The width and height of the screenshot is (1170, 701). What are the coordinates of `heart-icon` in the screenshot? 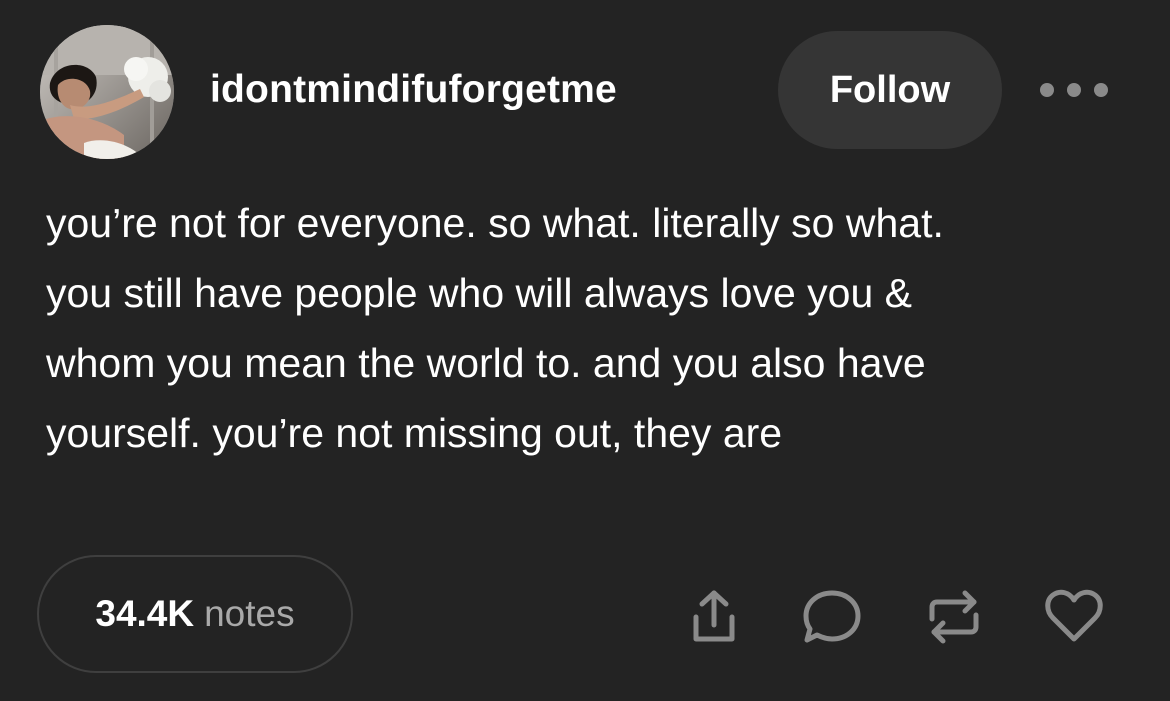 It's located at (1074, 617).